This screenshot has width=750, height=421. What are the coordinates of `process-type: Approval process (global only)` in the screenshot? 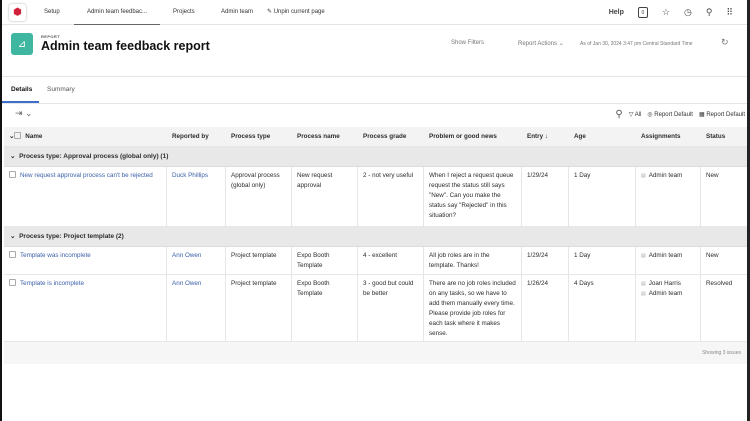 It's located at (259, 196).